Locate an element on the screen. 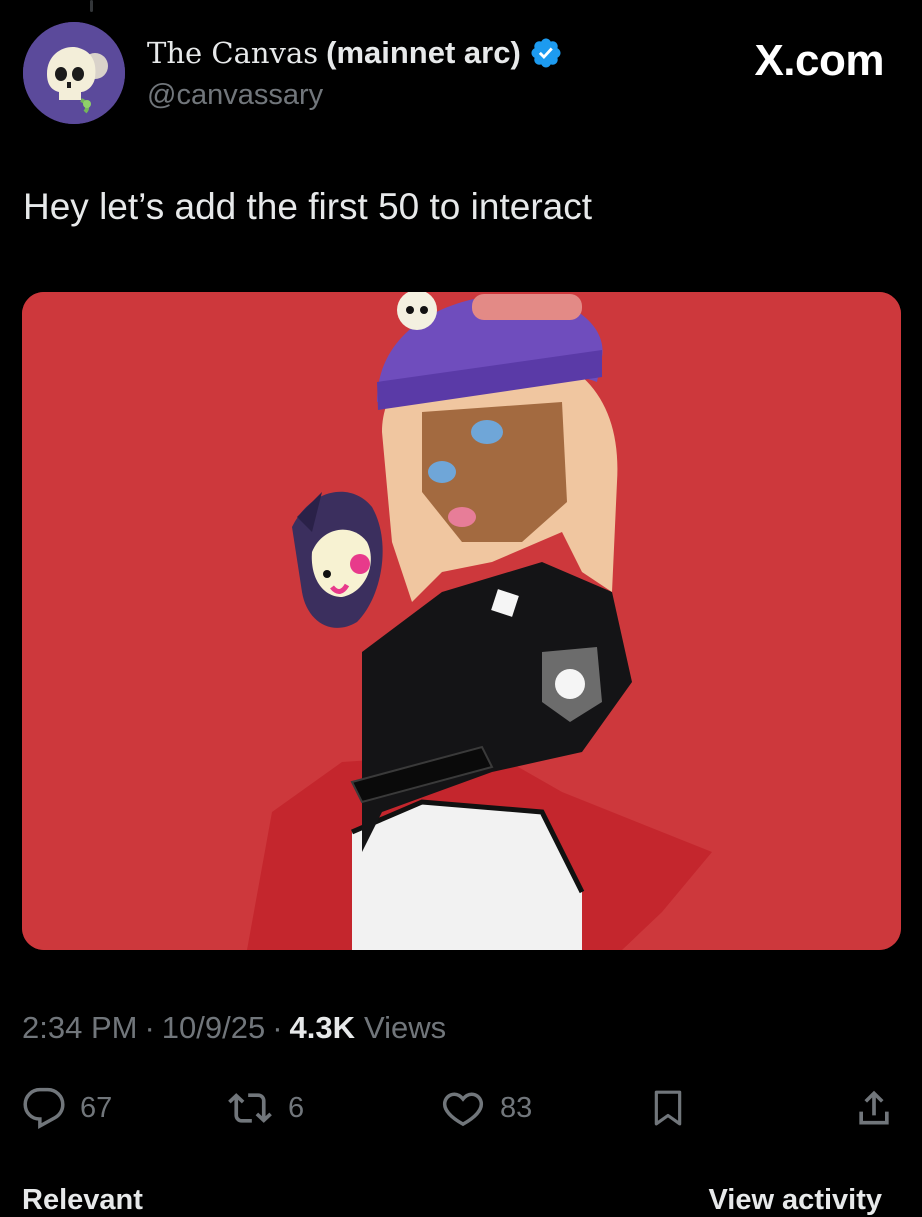  skull-avatar-image is located at coordinates (74, 73).